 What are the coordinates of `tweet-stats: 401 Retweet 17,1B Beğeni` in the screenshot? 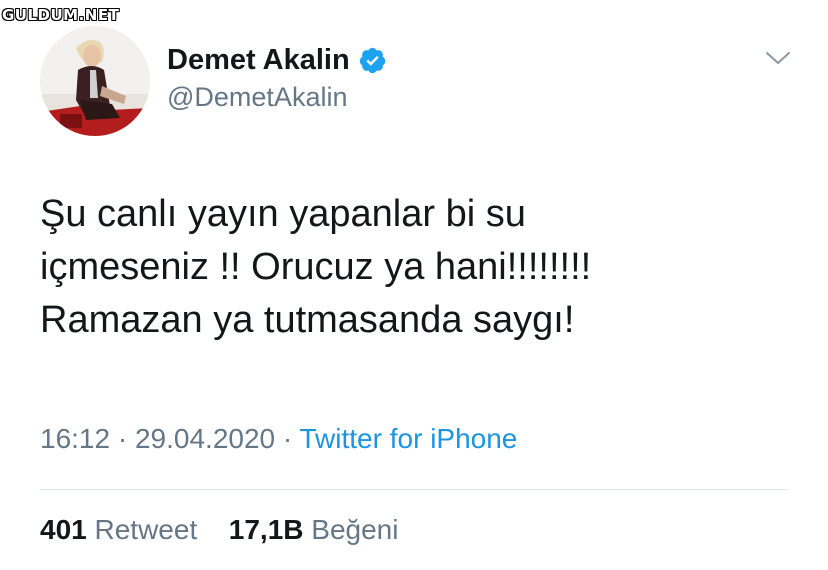 It's located at (219, 530).